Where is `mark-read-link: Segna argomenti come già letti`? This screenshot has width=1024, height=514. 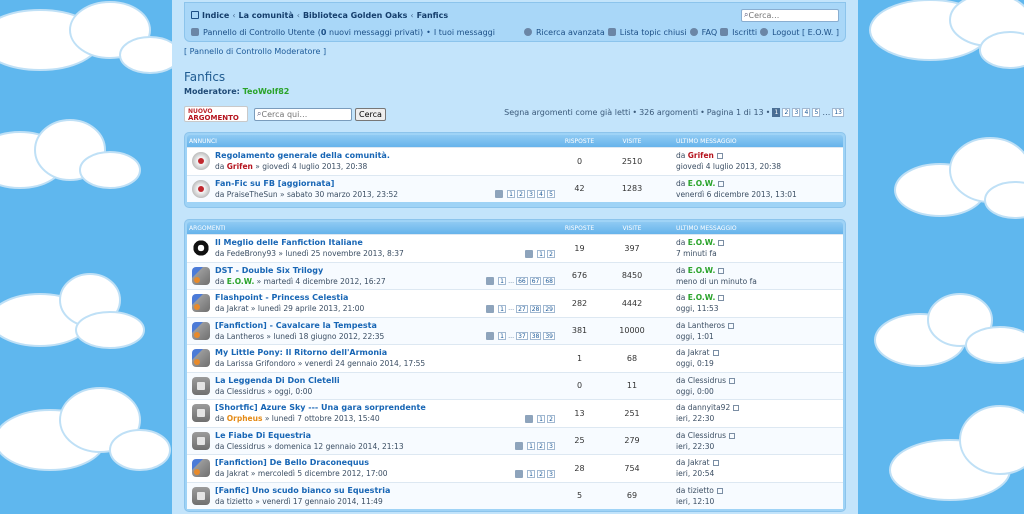 mark-read-link: Segna argomenti come già letti is located at coordinates (567, 112).